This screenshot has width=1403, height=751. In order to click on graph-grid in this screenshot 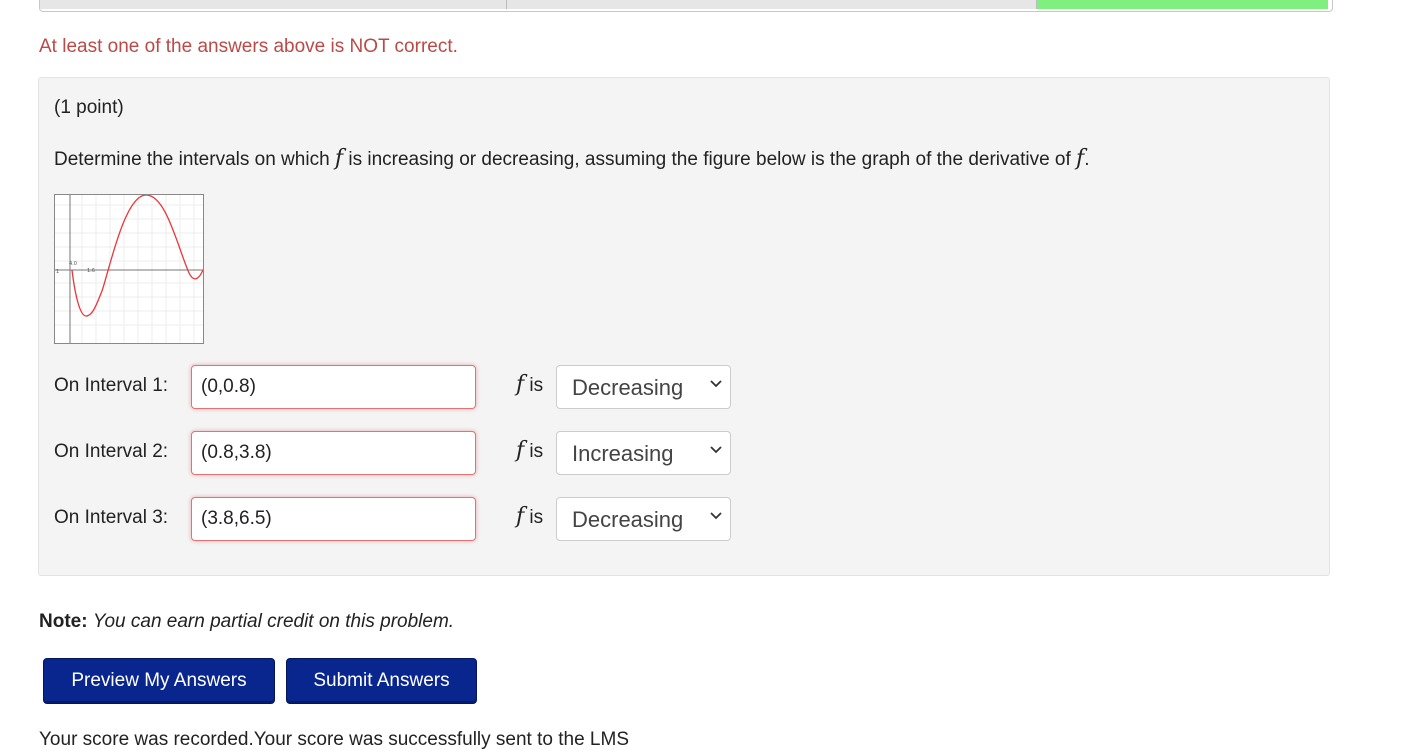, I will do `click(129, 269)`.